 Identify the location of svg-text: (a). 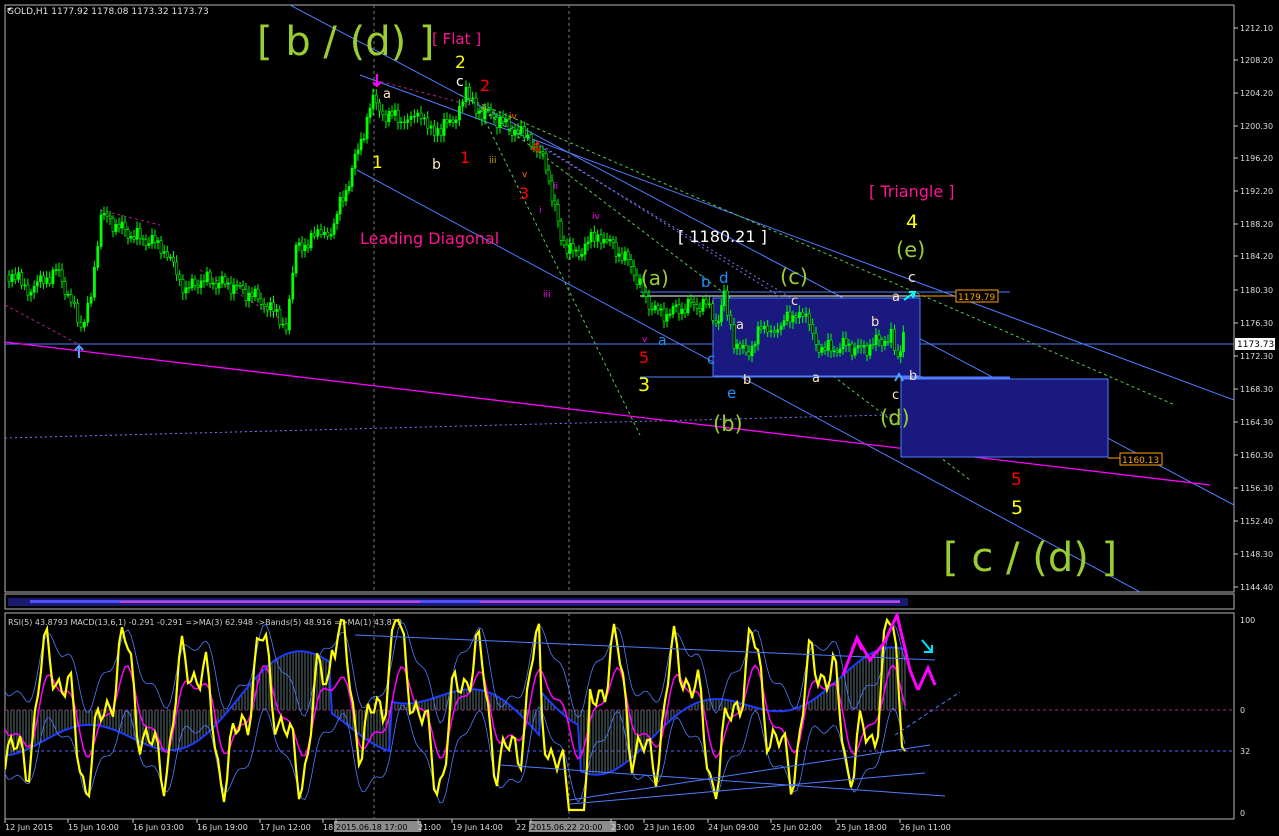
(655, 278).